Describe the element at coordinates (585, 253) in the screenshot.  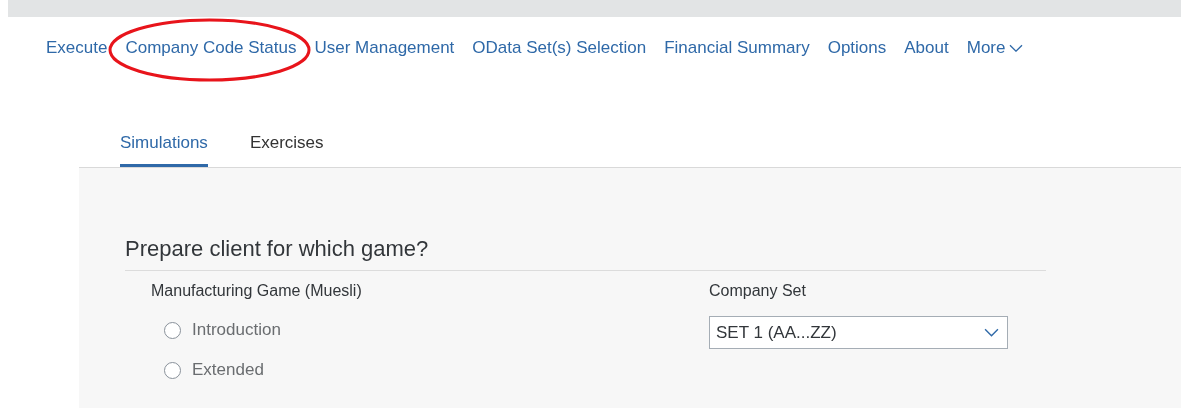
I see `section-title: Prepare client for which game?` at that location.